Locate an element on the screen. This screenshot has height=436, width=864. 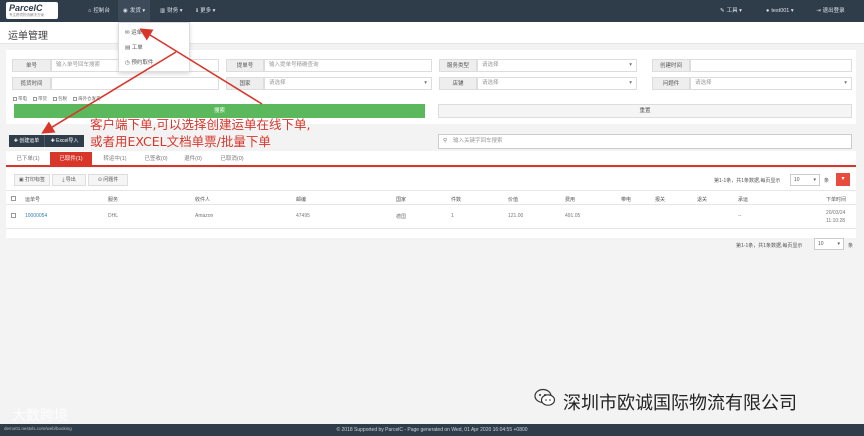
per-page-select: 10 ▾ is located at coordinates (805, 180).